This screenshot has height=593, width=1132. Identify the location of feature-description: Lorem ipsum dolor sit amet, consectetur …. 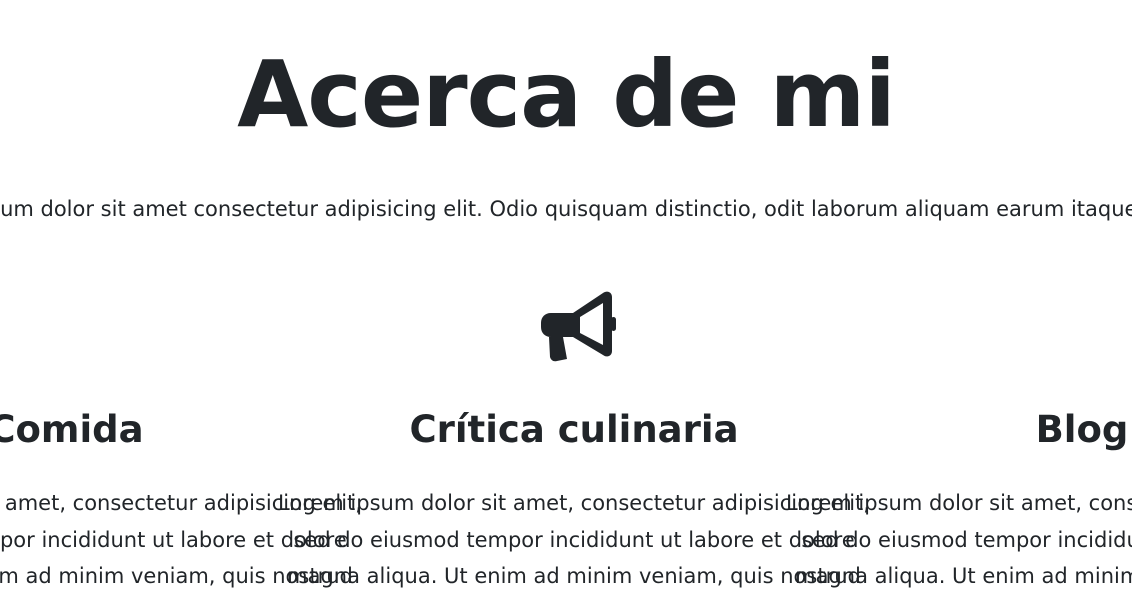
(947, 539).